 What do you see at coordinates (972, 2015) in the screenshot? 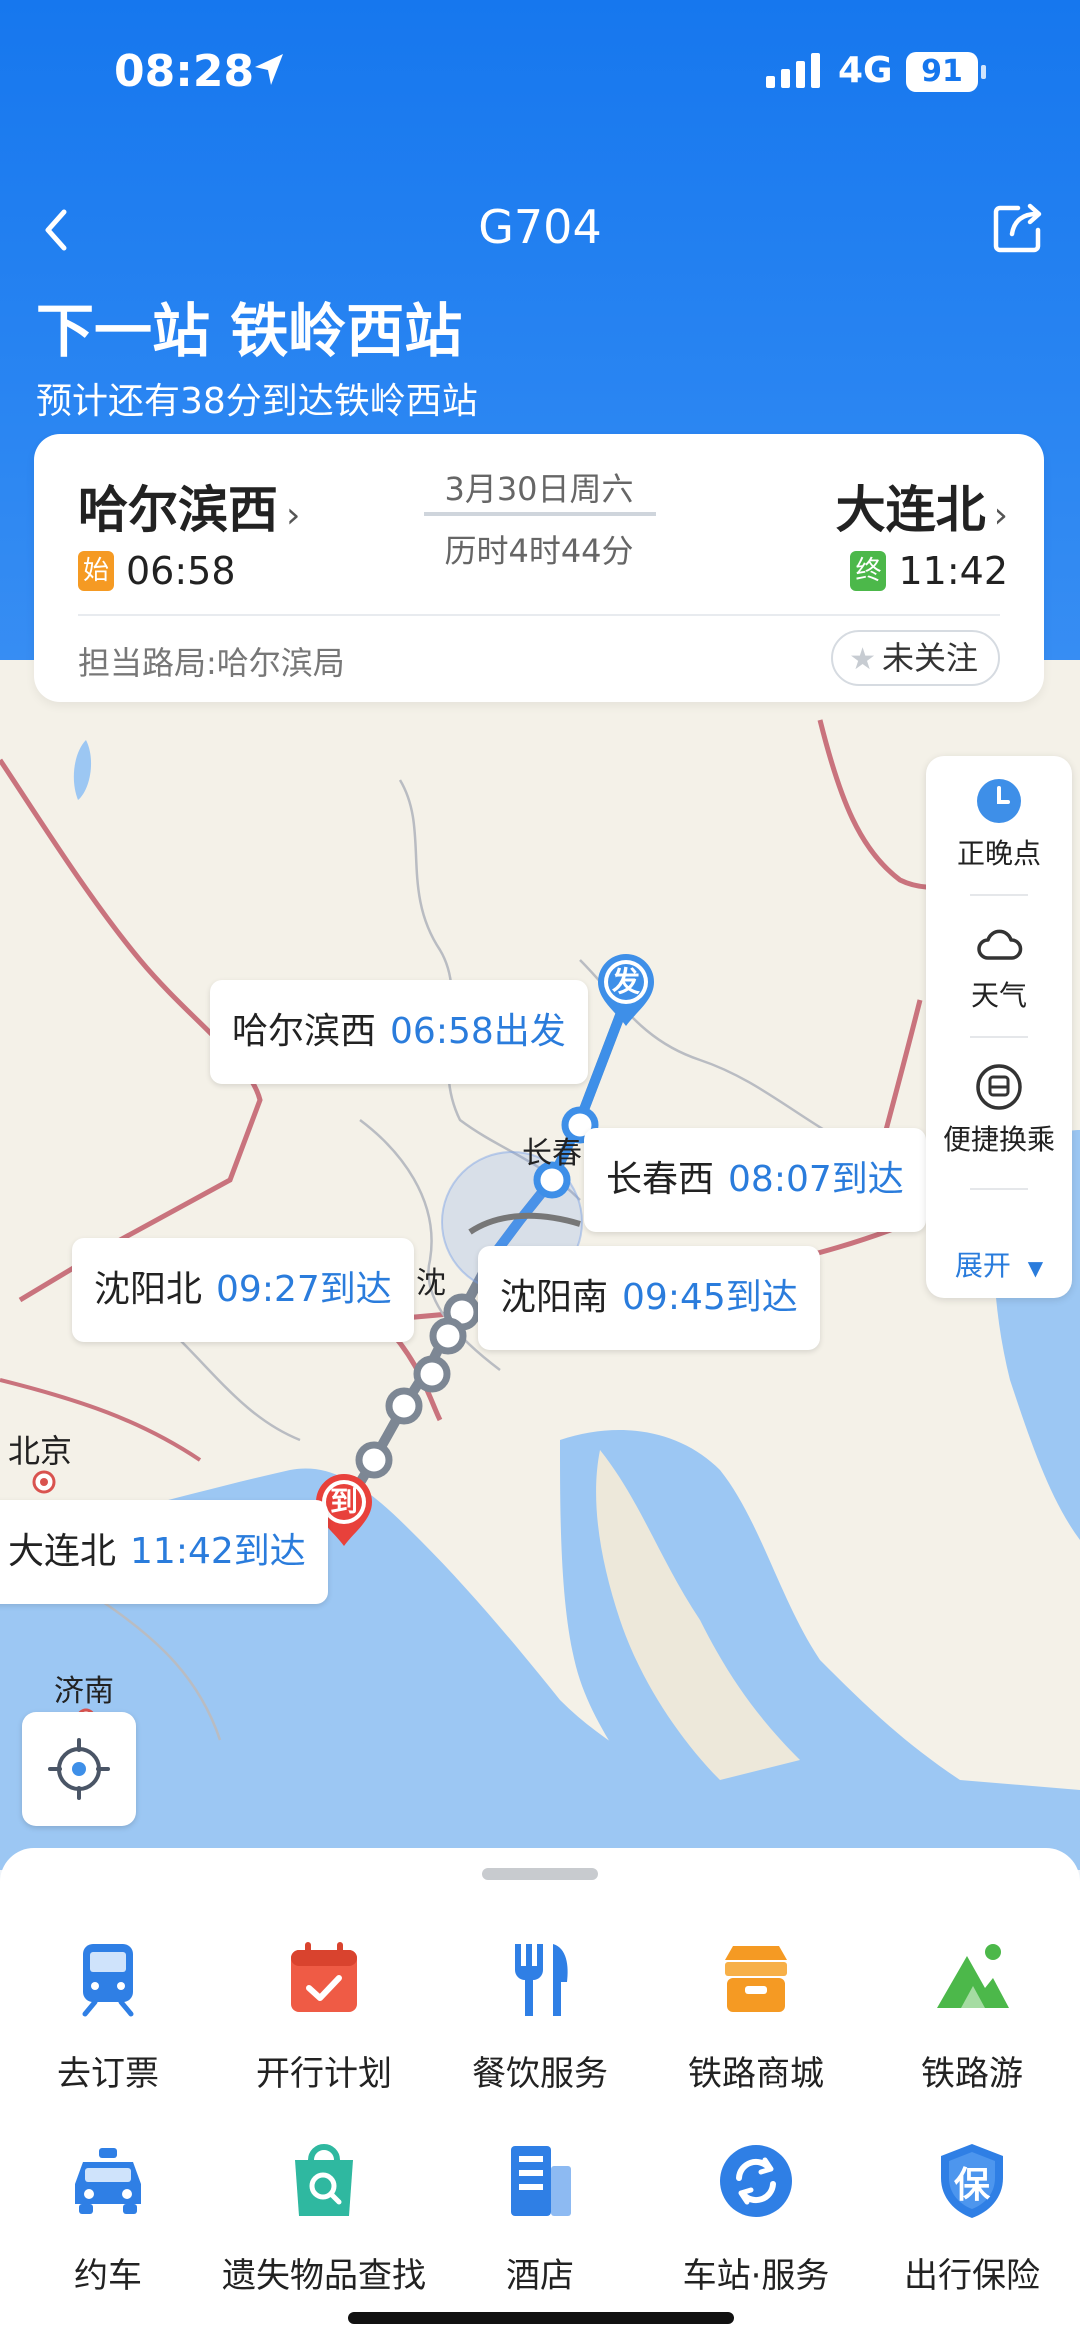
I see `service-travel: 铁路游` at bounding box center [972, 2015].